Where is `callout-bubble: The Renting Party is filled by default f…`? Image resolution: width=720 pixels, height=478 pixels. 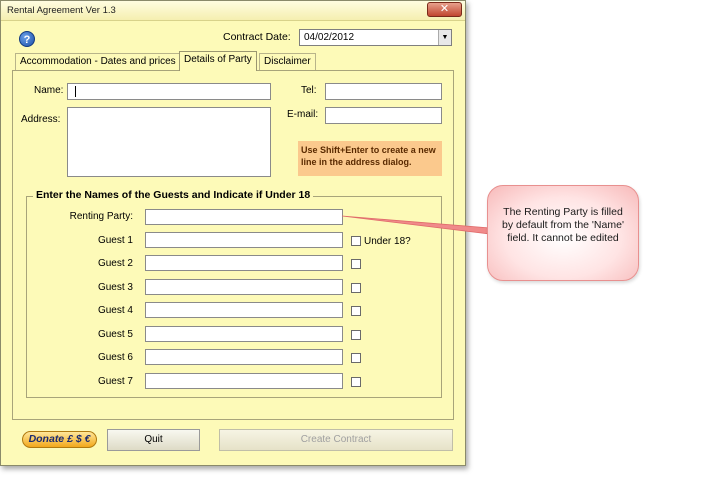
callout-bubble: The Renting Party is filled by default f… is located at coordinates (563, 233).